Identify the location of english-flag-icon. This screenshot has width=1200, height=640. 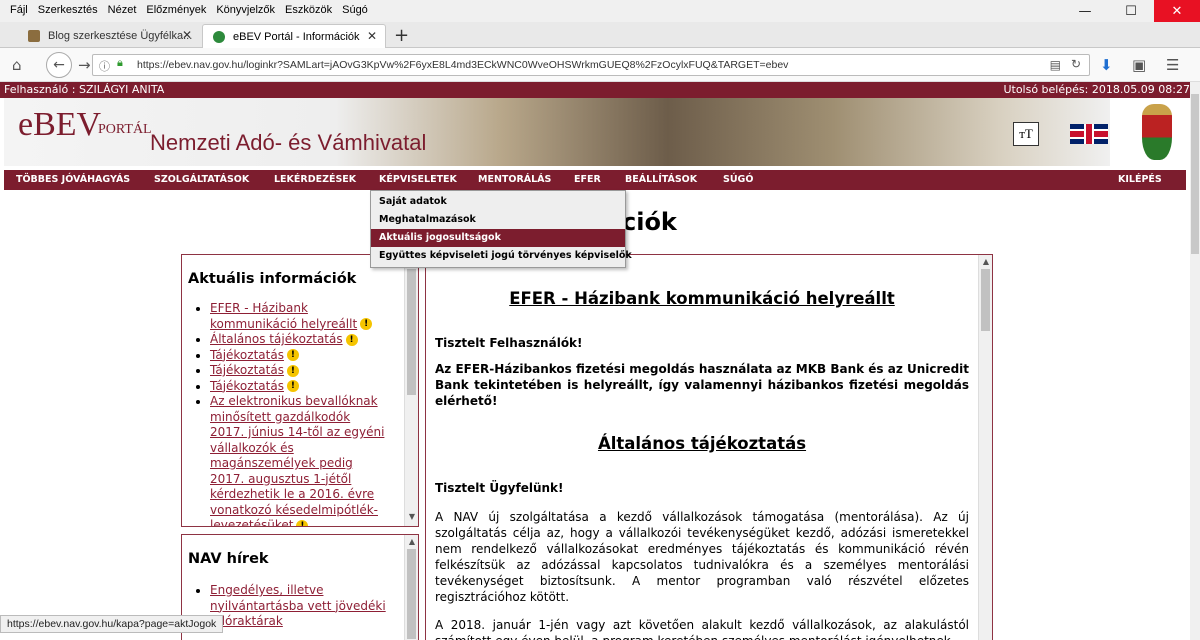
(1089, 134).